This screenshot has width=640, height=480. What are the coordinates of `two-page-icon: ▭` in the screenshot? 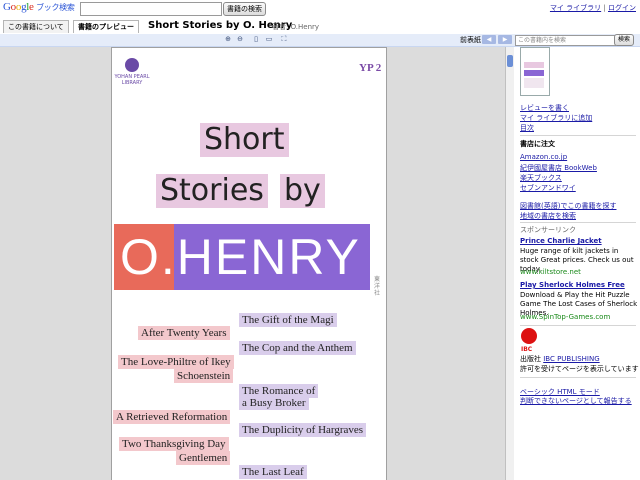 It's located at (269, 39).